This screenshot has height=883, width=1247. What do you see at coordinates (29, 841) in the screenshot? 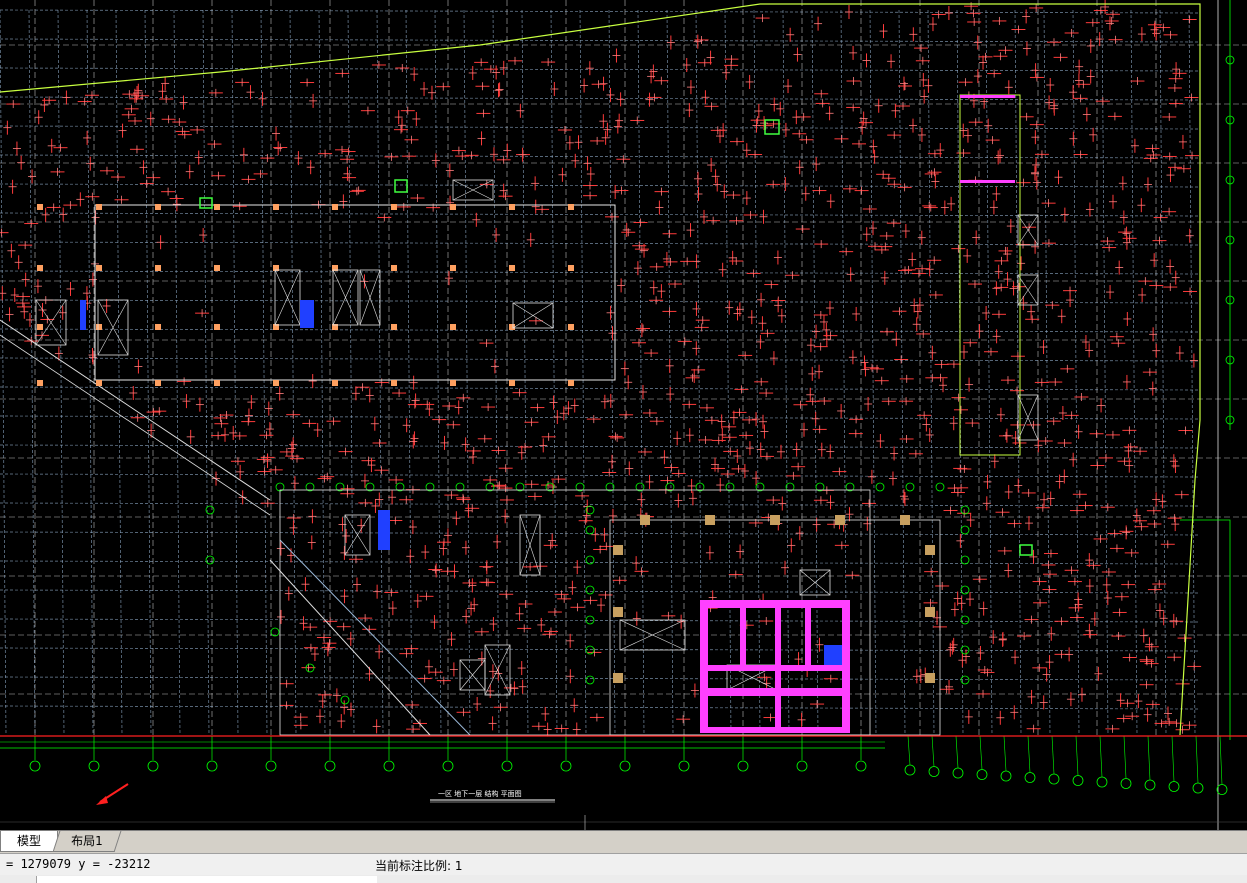
I see `tab-model: 模型` at bounding box center [29, 841].